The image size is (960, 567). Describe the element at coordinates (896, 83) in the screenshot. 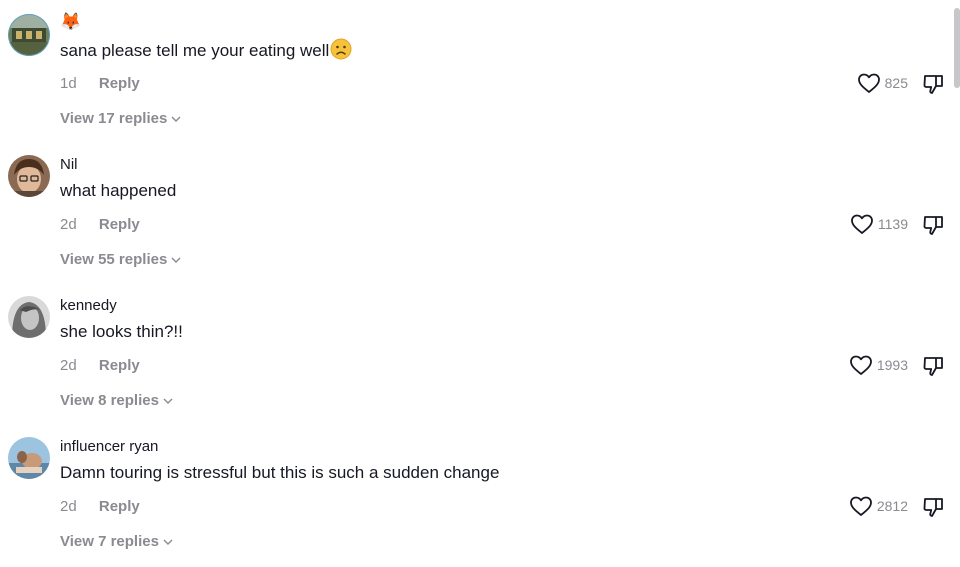

I see `like-count: 825` at that location.